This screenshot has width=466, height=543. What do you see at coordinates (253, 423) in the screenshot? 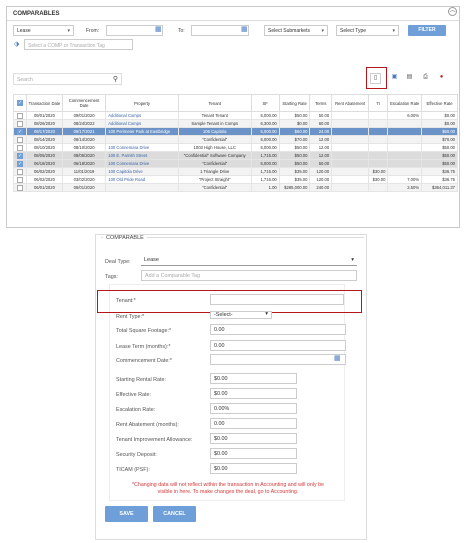
I see `abatement-input: 0.00` at bounding box center [253, 423].